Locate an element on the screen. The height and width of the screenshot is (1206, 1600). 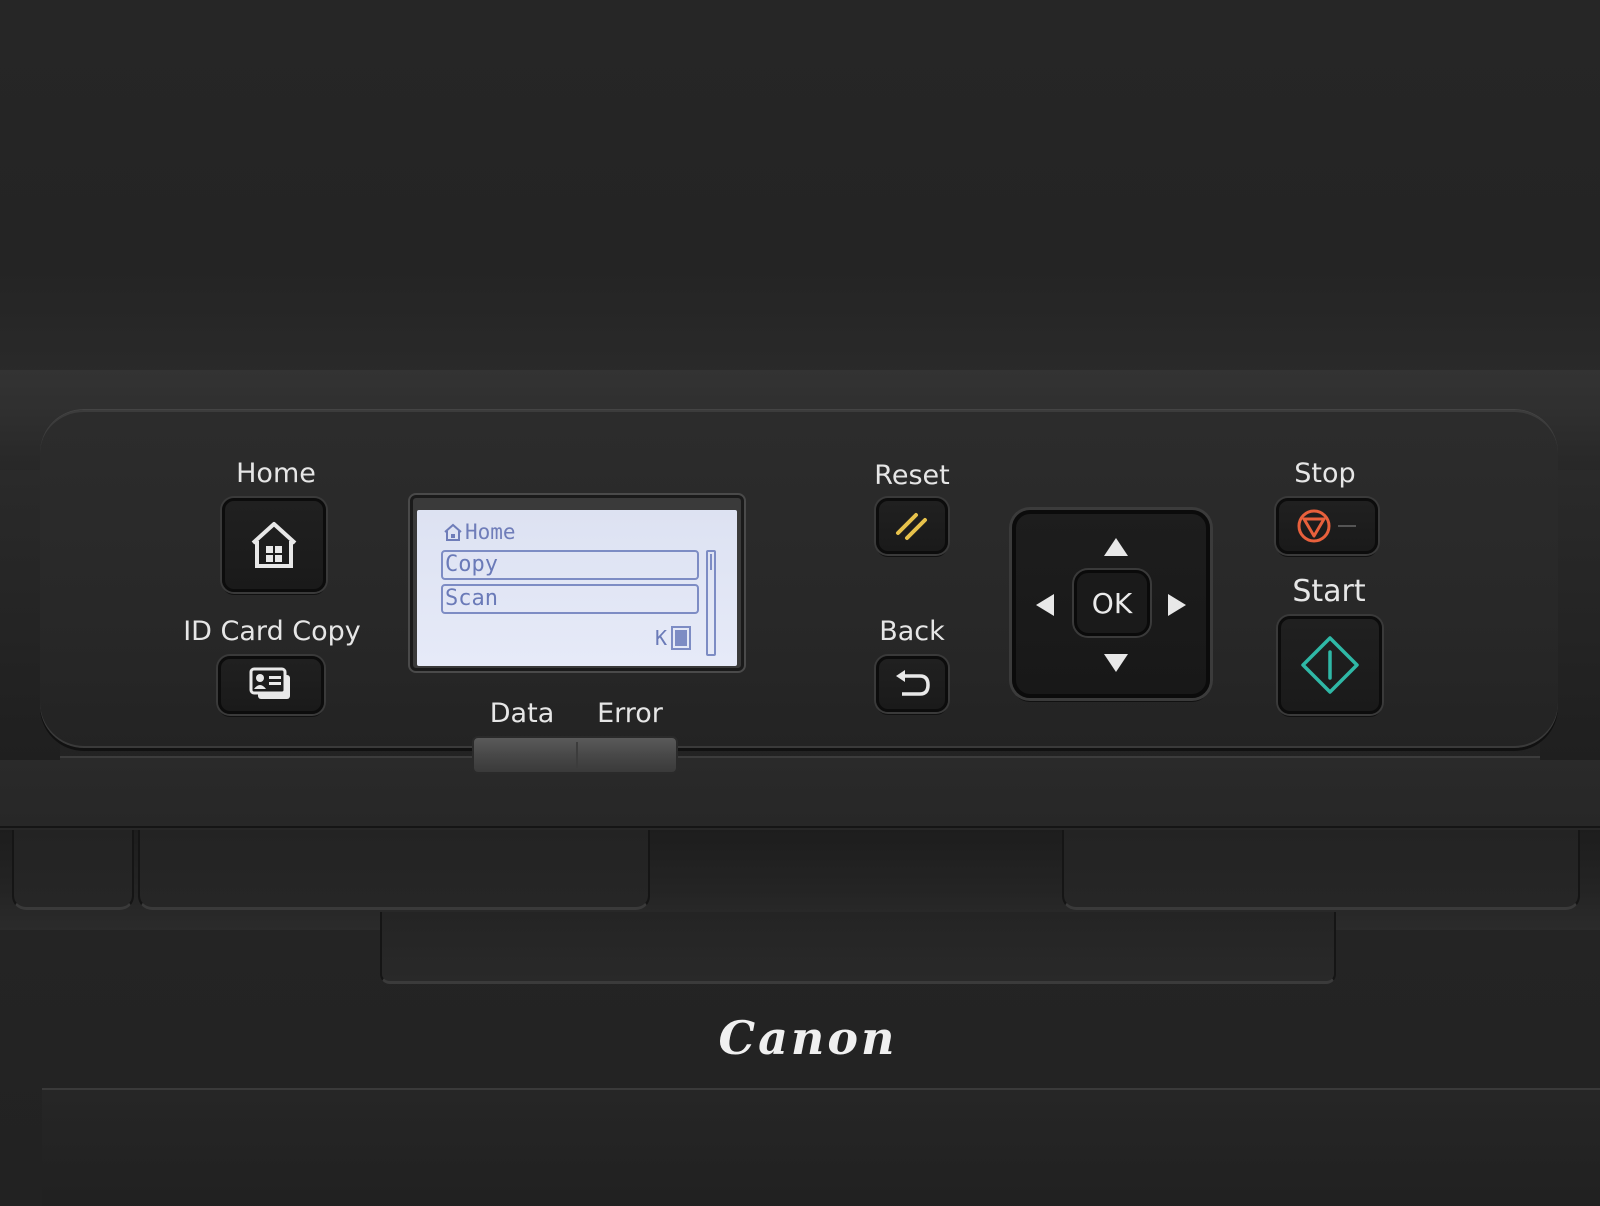
stop-button is located at coordinates (1327, 526).